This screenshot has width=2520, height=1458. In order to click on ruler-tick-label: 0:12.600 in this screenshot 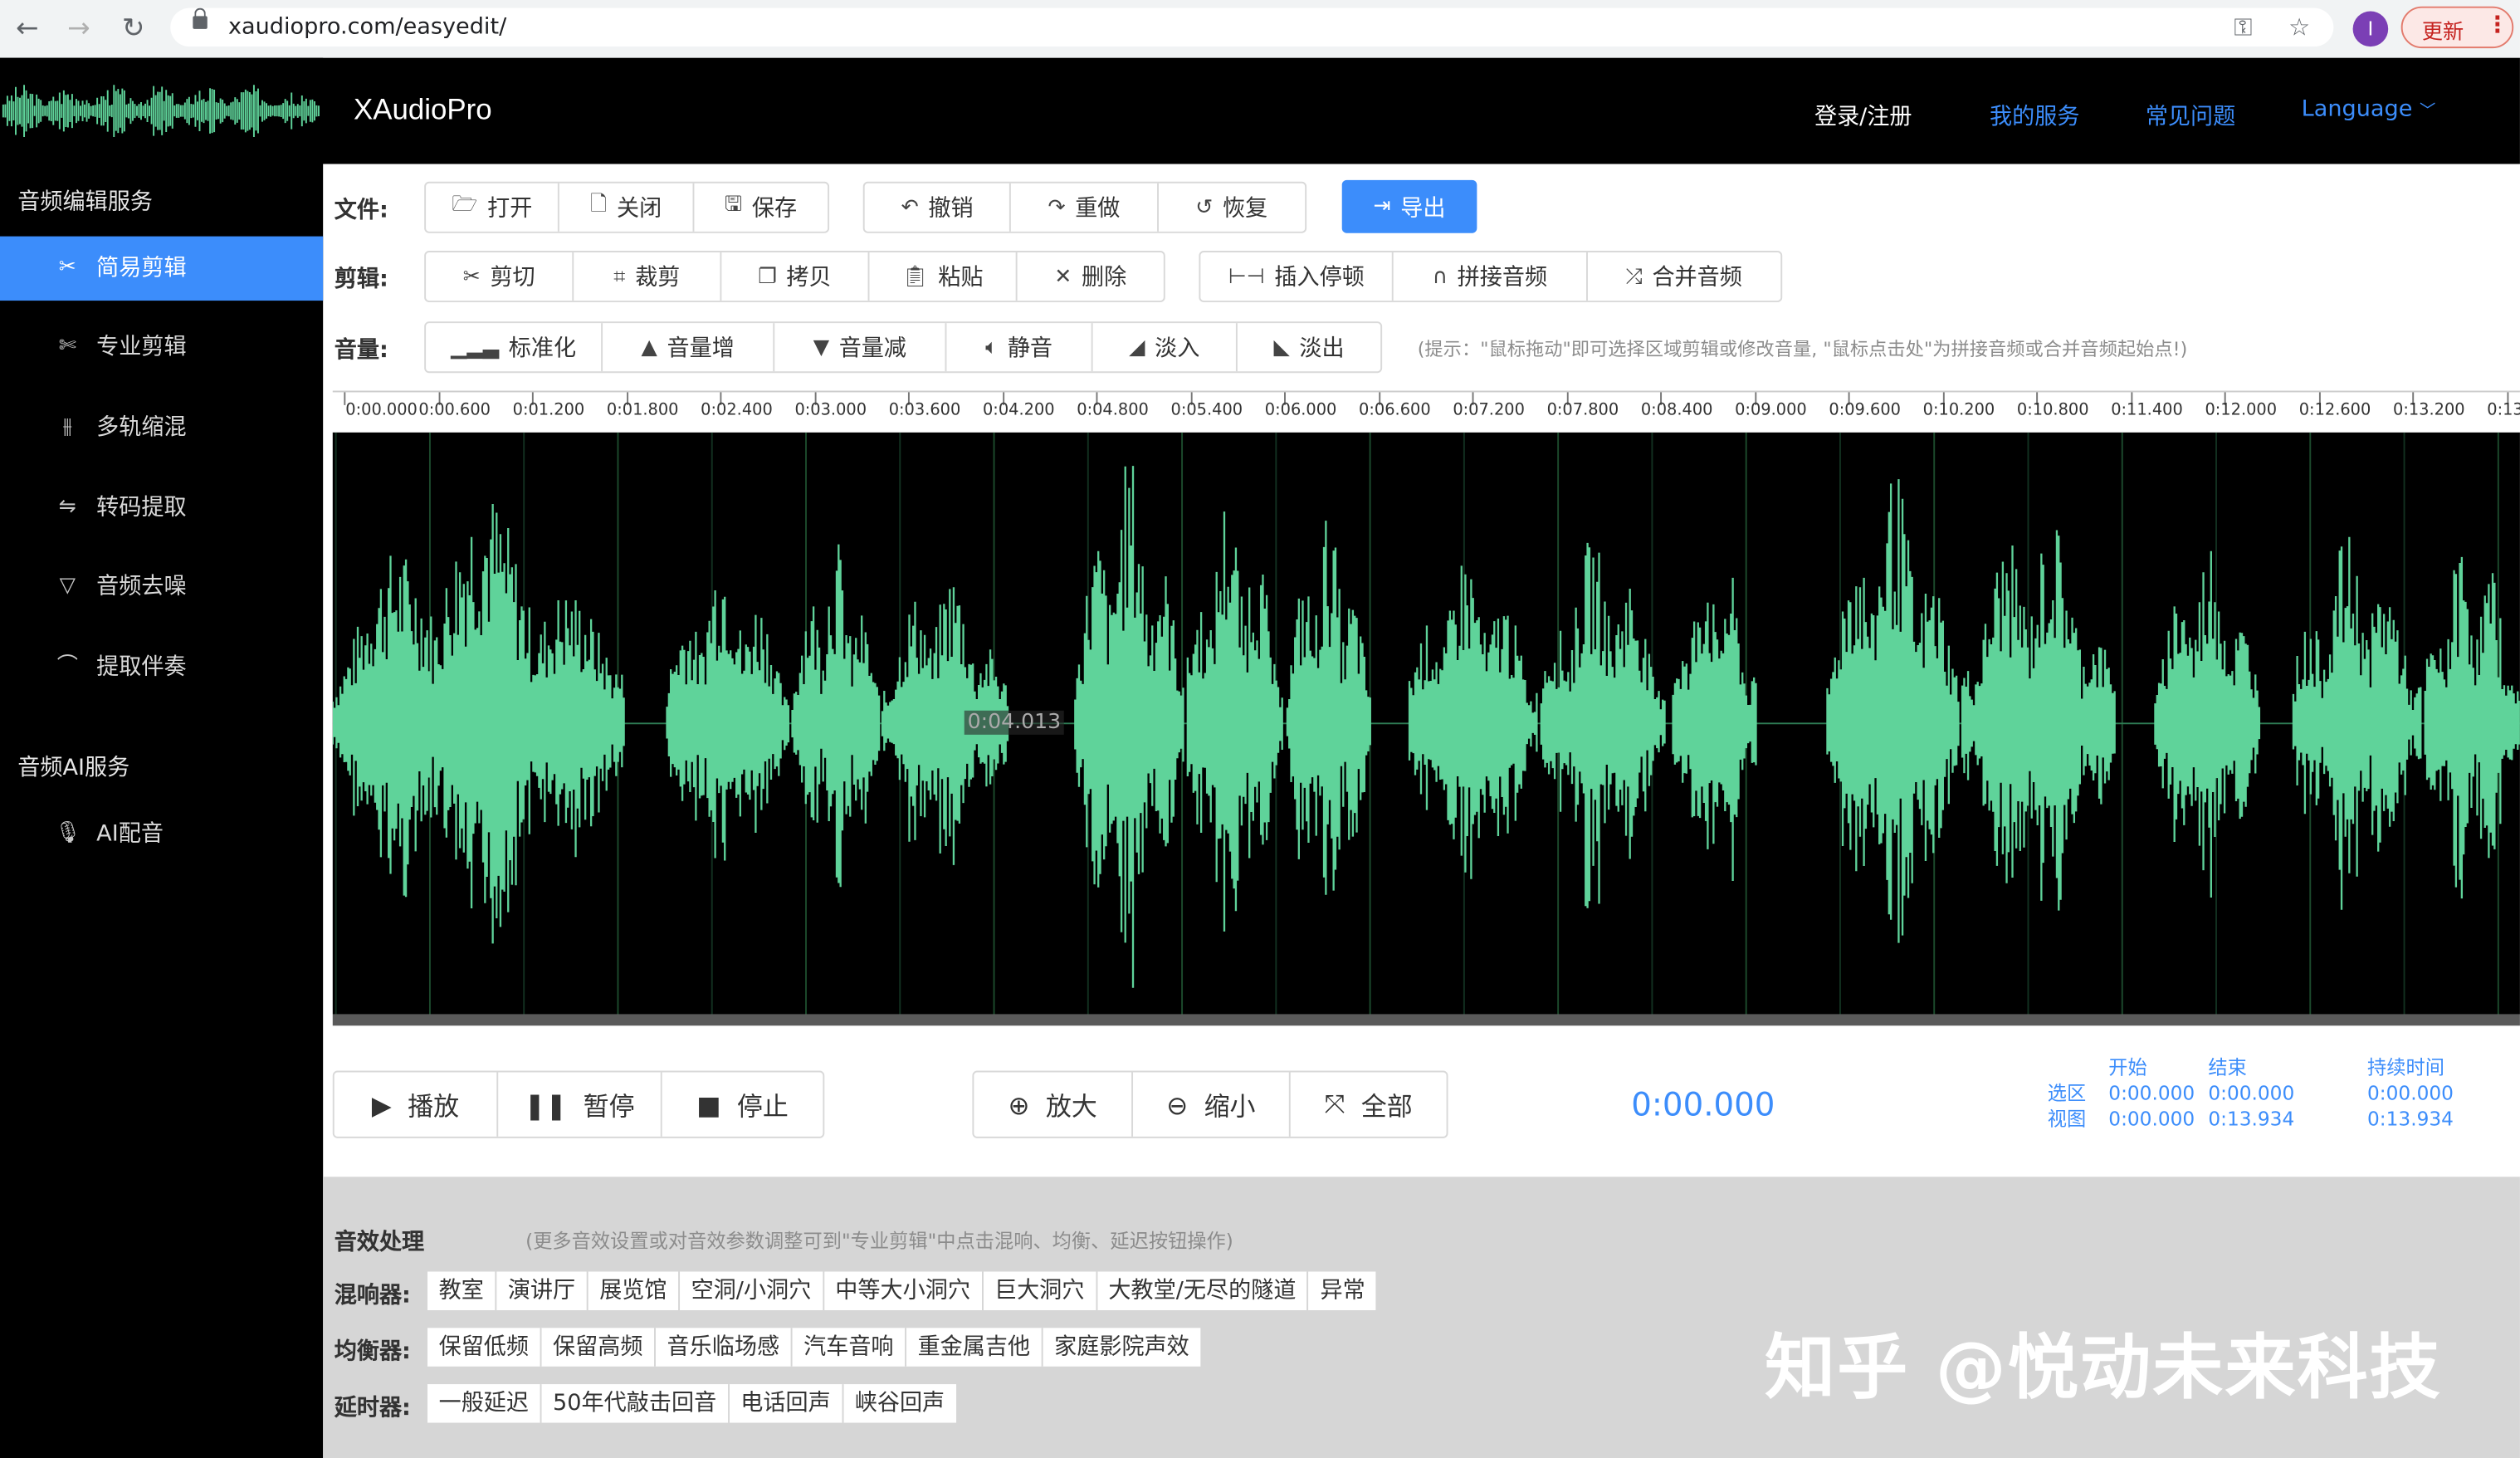, I will do `click(2334, 411)`.